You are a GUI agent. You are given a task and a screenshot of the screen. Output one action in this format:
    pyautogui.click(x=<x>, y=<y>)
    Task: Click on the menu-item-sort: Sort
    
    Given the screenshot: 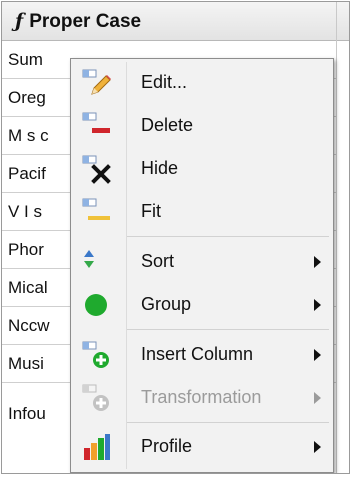 What is the action you would take?
    pyautogui.click(x=202, y=261)
    